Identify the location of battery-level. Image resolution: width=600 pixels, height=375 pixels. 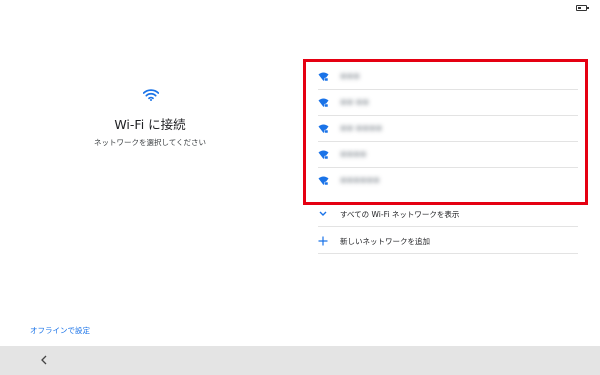
(579, 8).